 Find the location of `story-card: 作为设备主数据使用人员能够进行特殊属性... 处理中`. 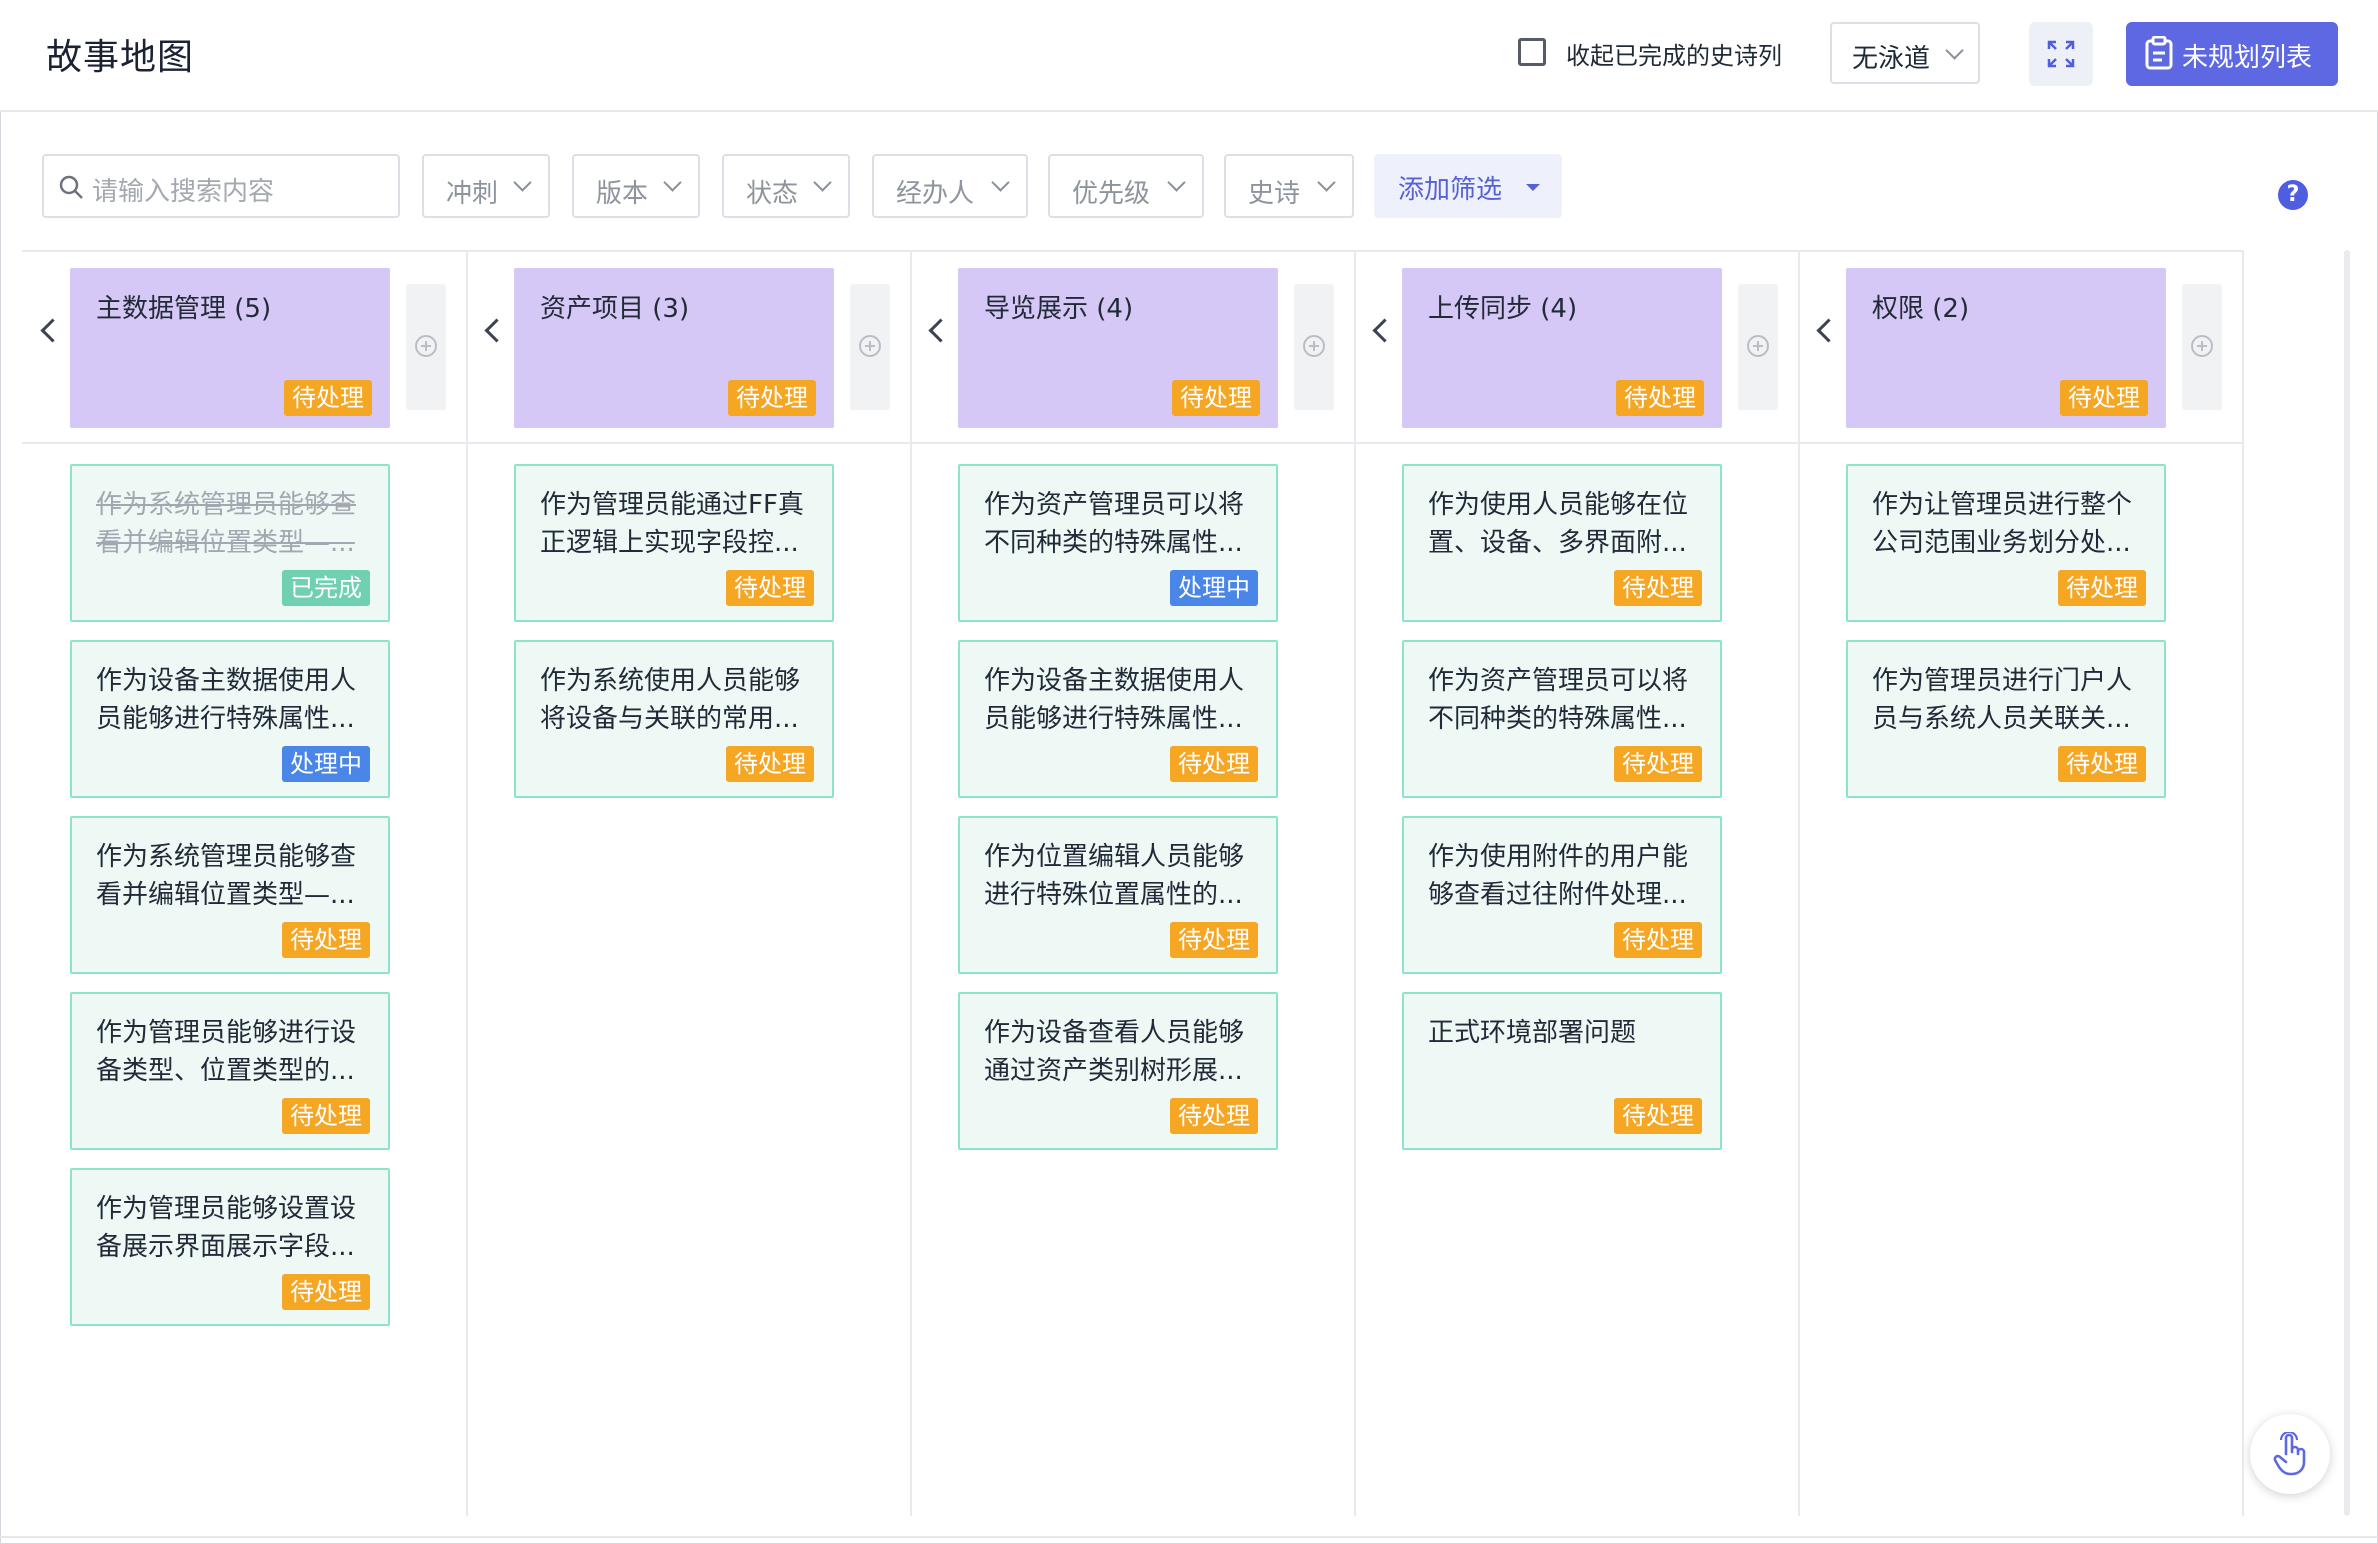

story-card: 作为设备主数据使用人员能够进行特殊属性... 处理中 is located at coordinates (230, 719).